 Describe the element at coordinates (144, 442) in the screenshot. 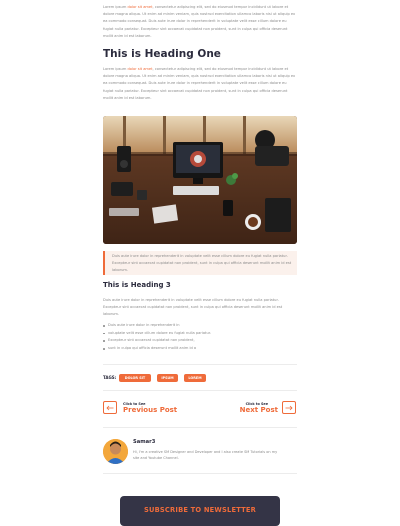

I see `author-name: Samar3` at that location.